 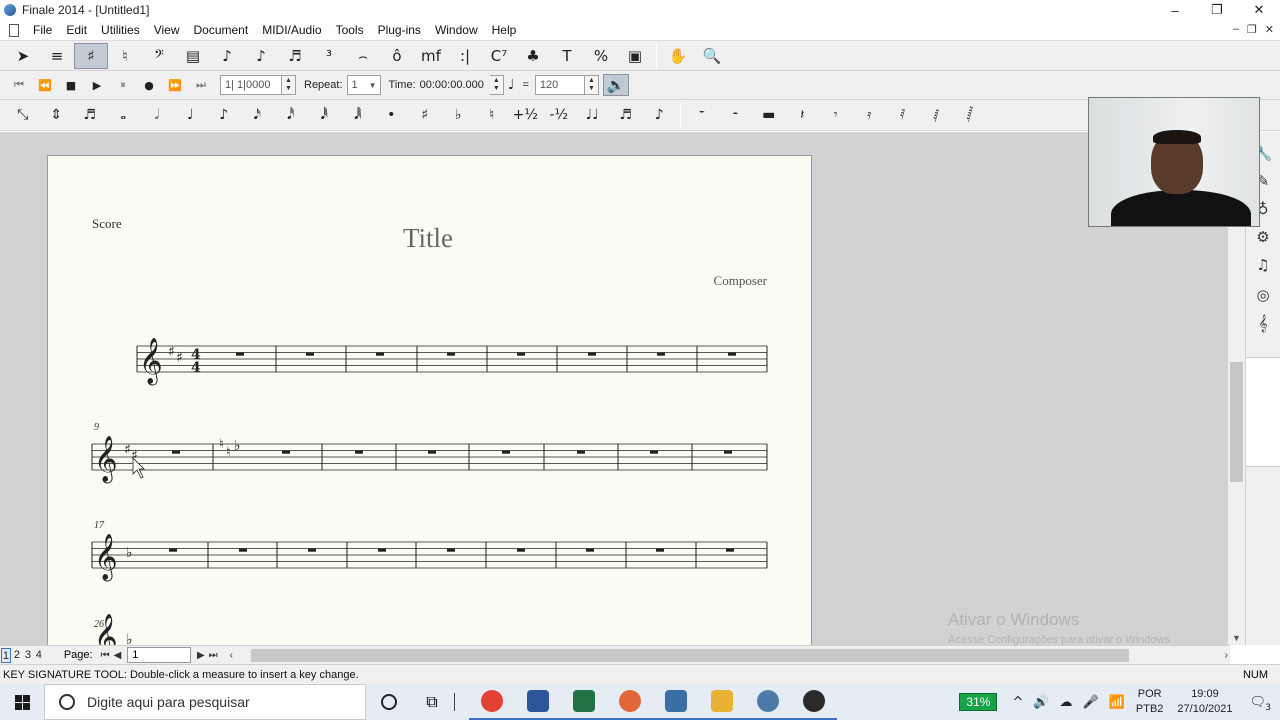 What do you see at coordinates (1263, 237) in the screenshot?
I see `side-palette-4-icon: ⚙` at bounding box center [1263, 237].